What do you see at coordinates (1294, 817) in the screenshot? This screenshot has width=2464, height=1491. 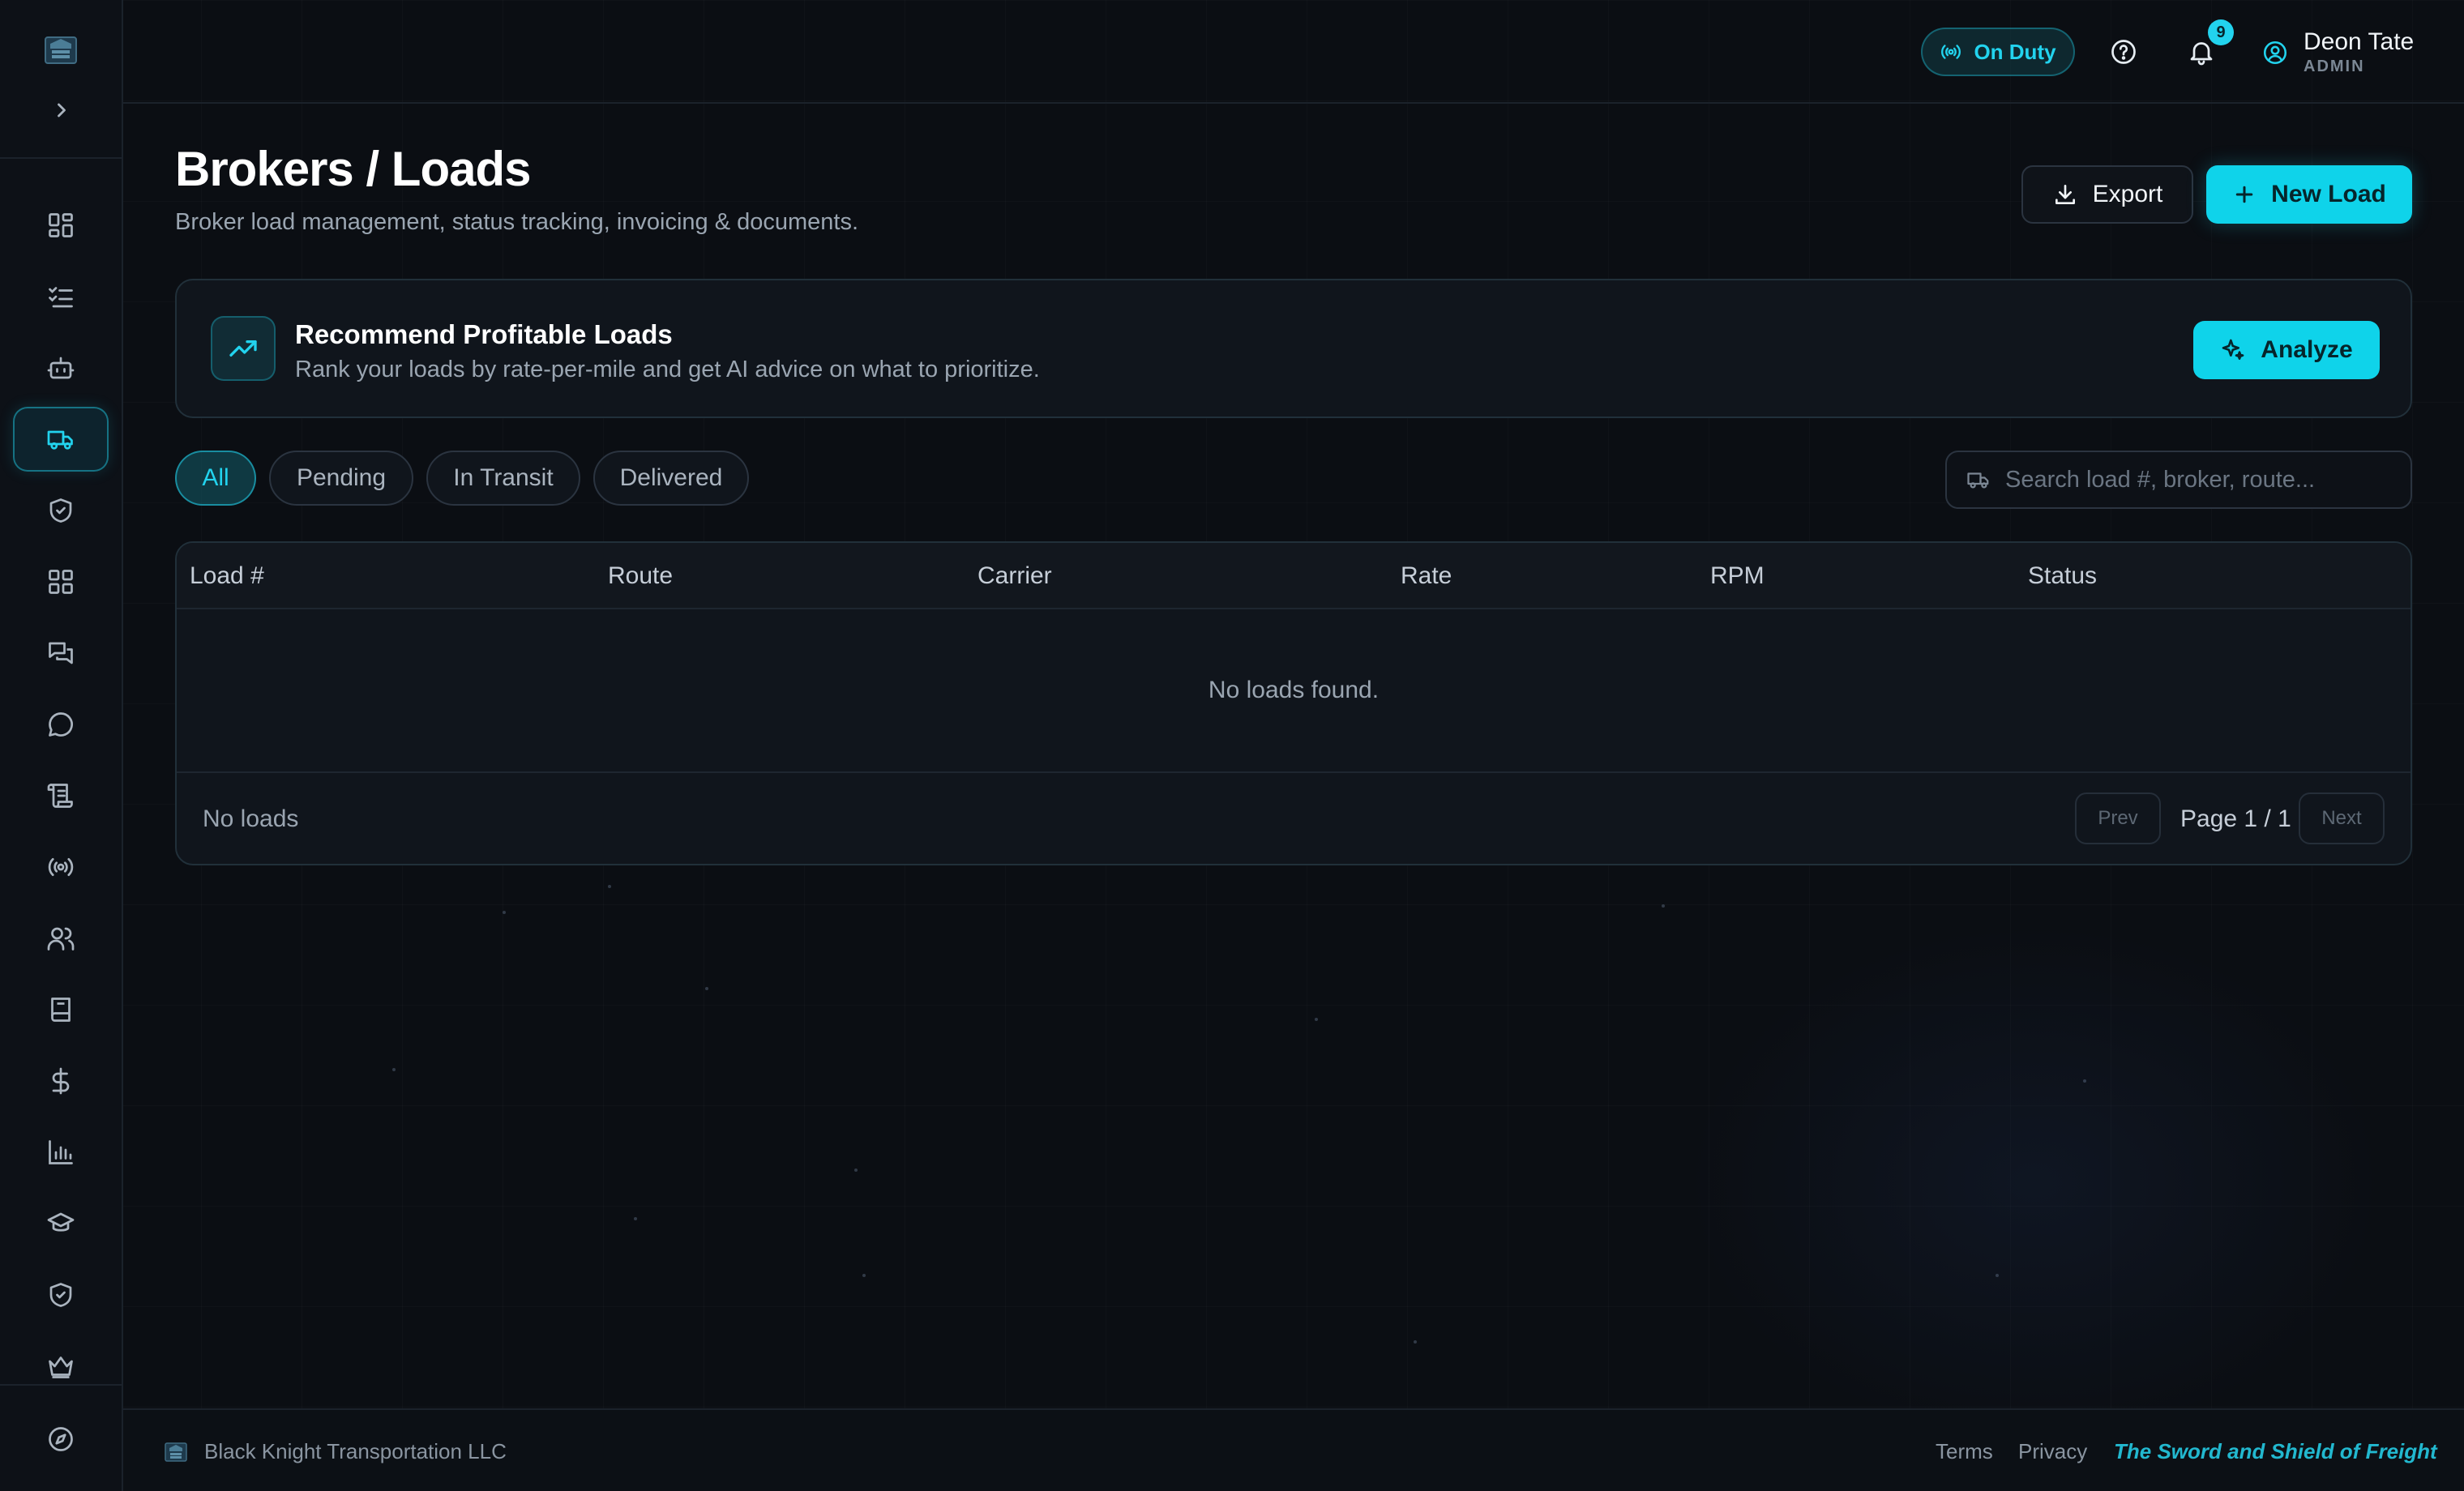 I see `table-footer: No loads Prev Page 1 / 1 Next` at bounding box center [1294, 817].